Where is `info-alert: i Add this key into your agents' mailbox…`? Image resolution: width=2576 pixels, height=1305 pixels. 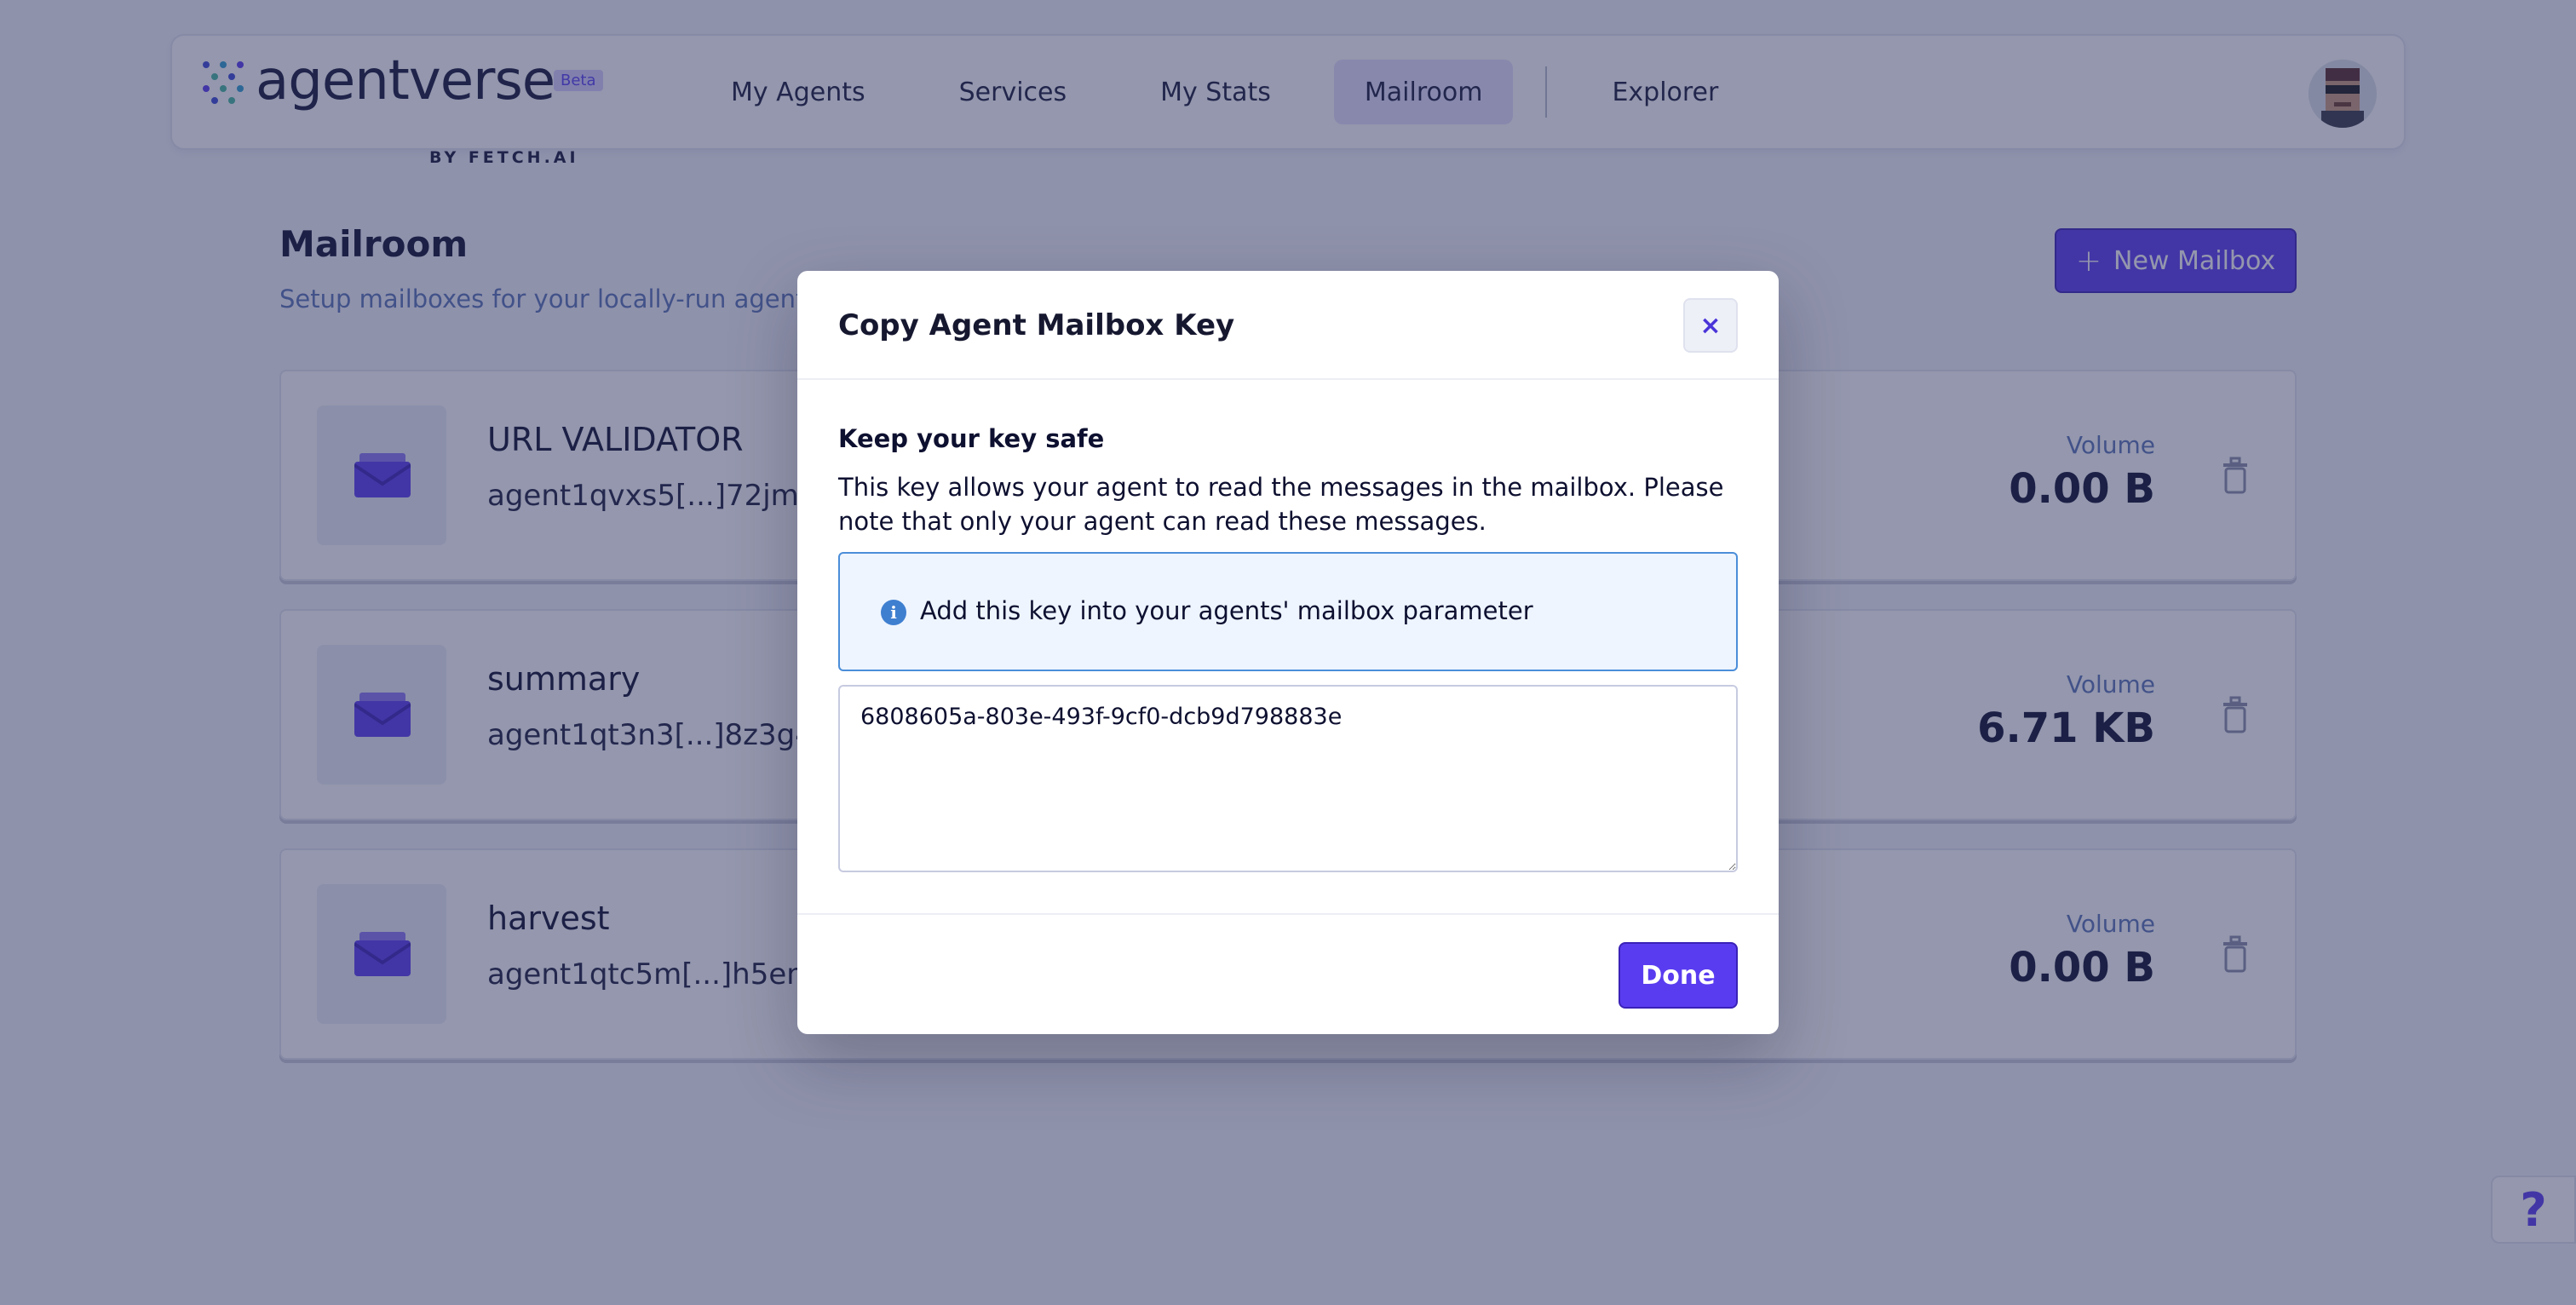
info-alert: i Add this key into your agents' mailbox… is located at coordinates (1288, 611).